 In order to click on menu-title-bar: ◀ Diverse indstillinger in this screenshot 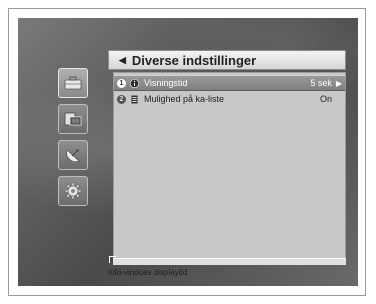, I will do `click(227, 60)`.